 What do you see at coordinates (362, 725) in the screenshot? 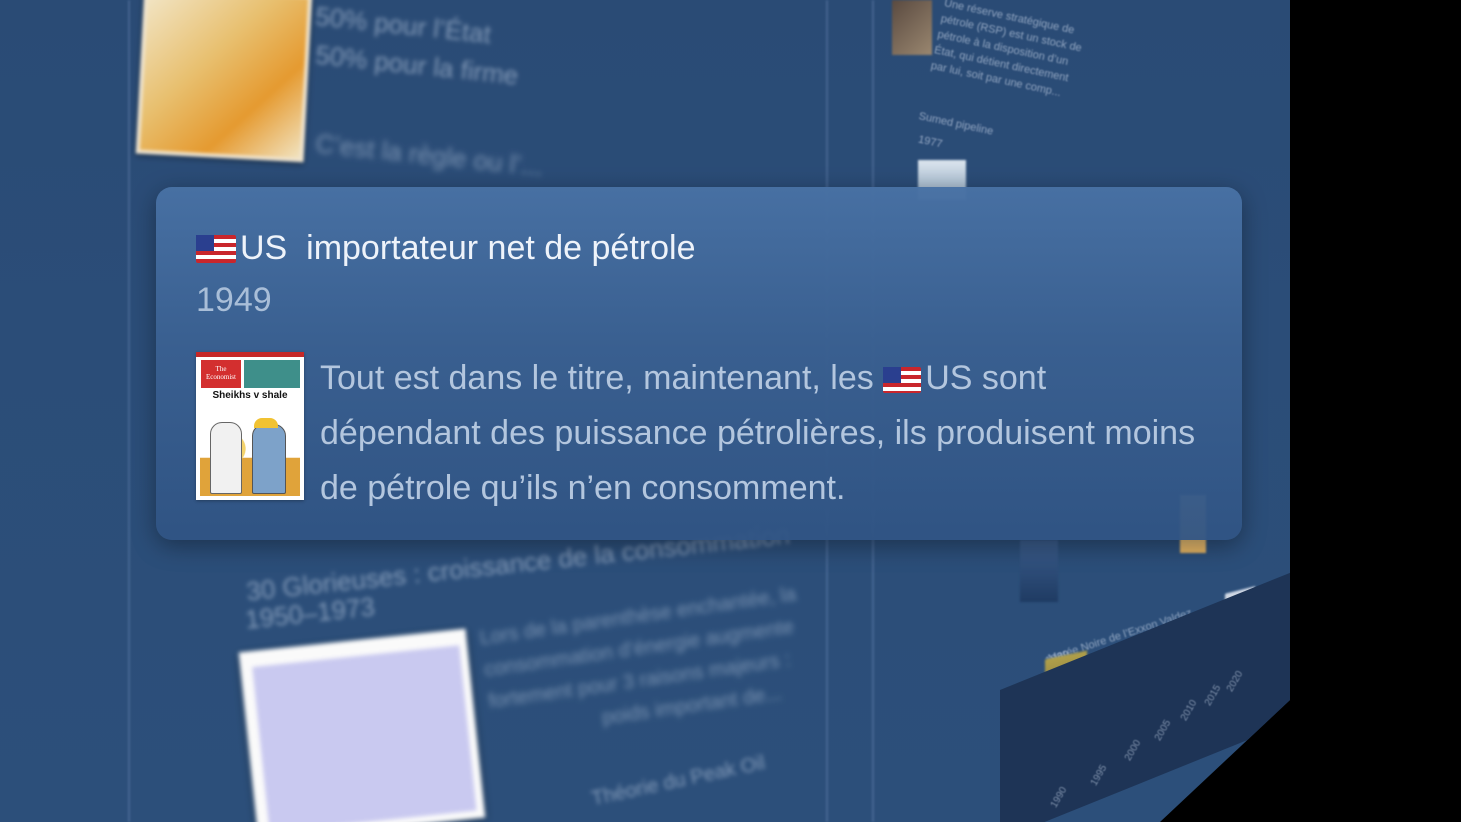
I see `consumption-chart-thumbnail` at bounding box center [362, 725].